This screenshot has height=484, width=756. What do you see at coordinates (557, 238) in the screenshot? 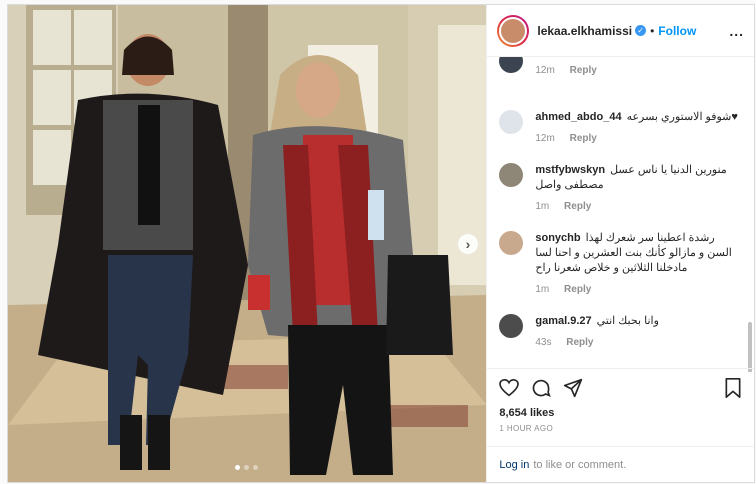
I see `commenter-username: sonychb` at bounding box center [557, 238].